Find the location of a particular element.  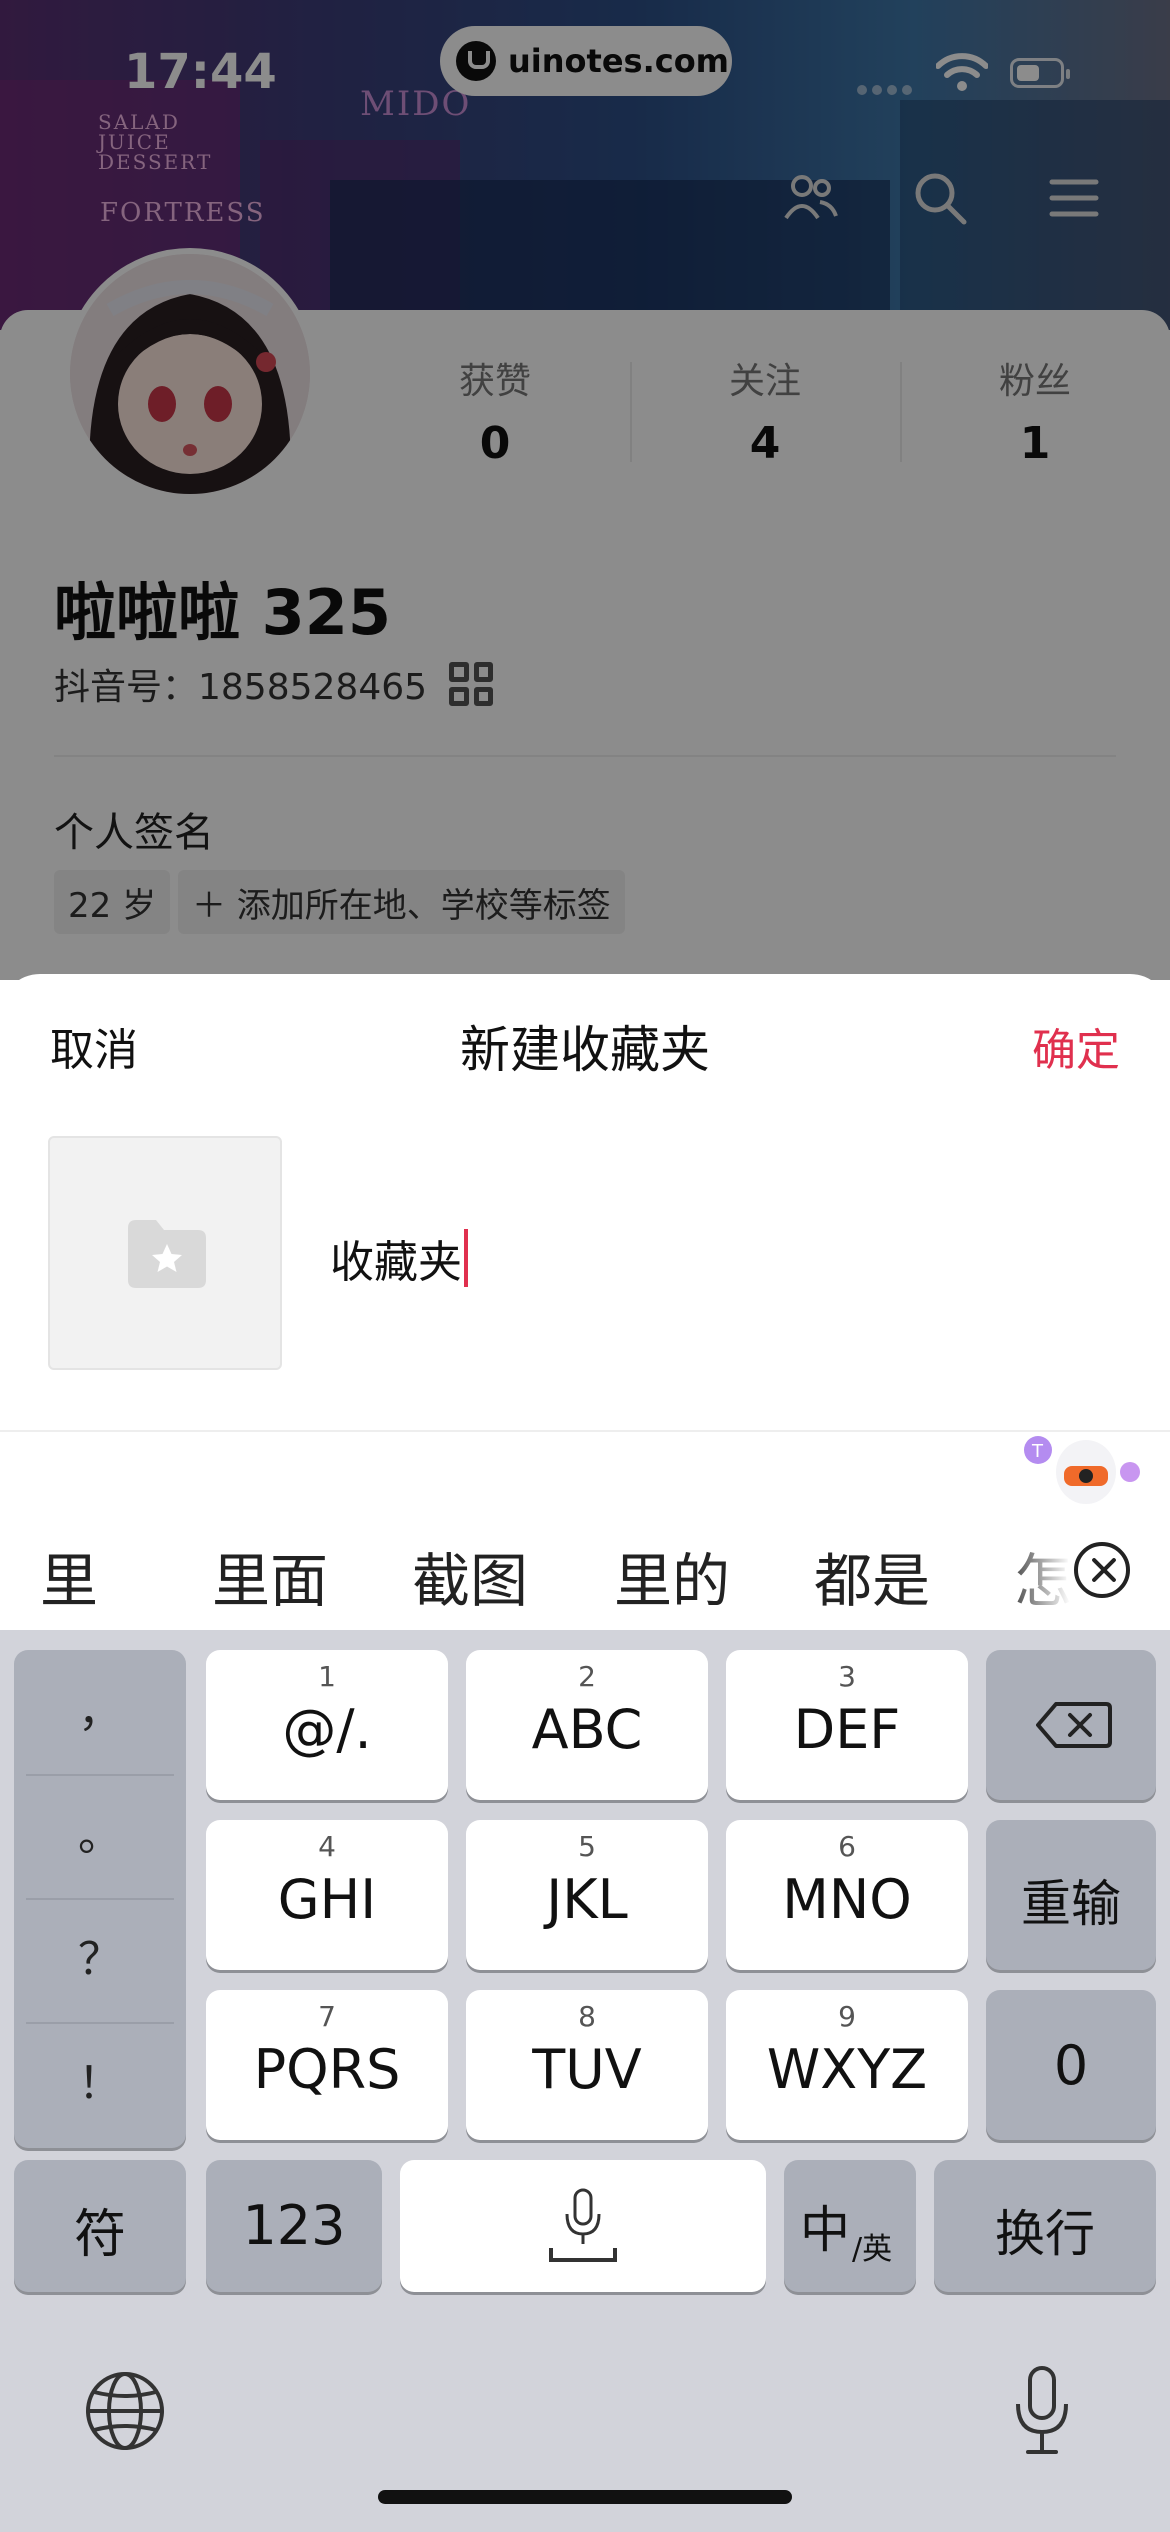

key-5-num: 5 is located at coordinates (587, 1846).